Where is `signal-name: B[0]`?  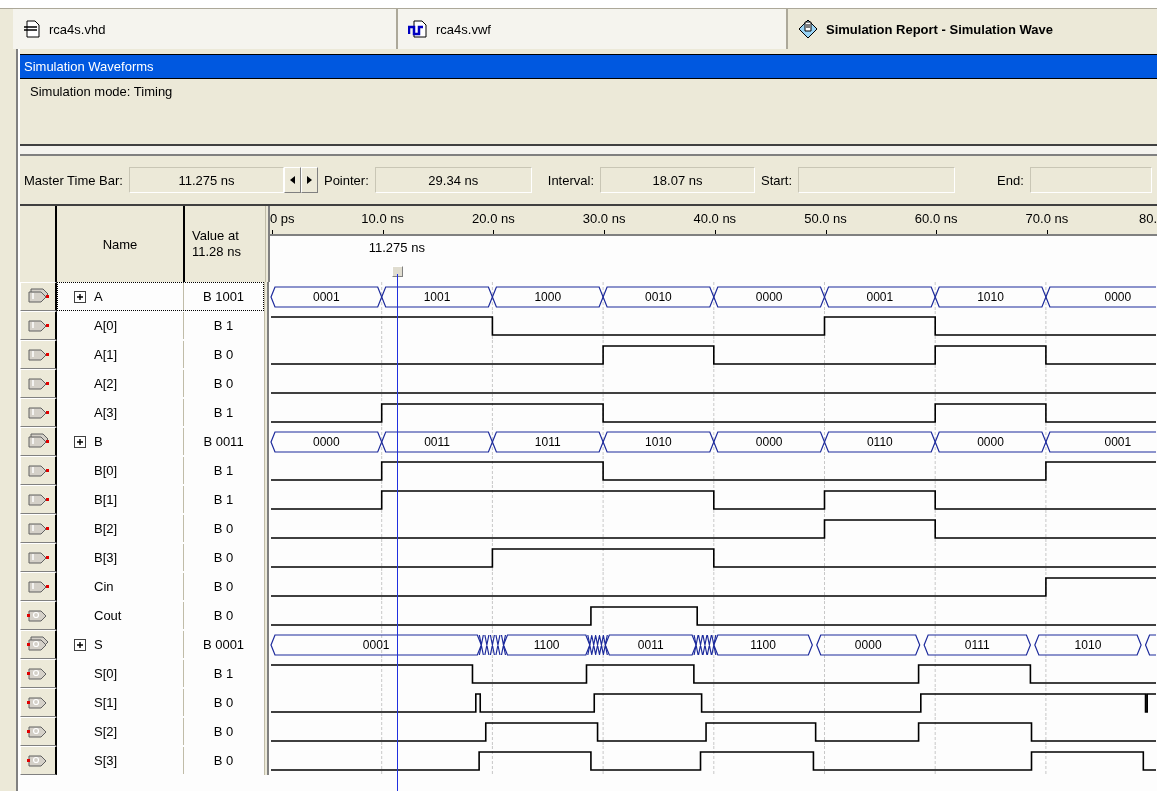 signal-name: B[0] is located at coordinates (106, 470).